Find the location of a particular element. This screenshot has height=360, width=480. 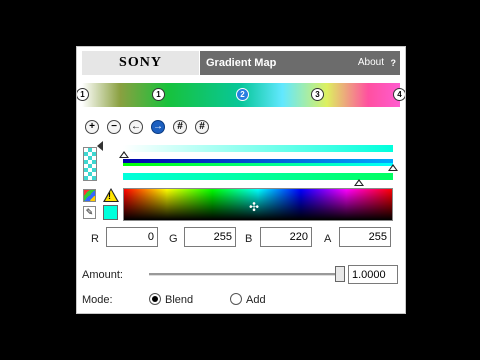

alpha-field is located at coordinates (365, 237).